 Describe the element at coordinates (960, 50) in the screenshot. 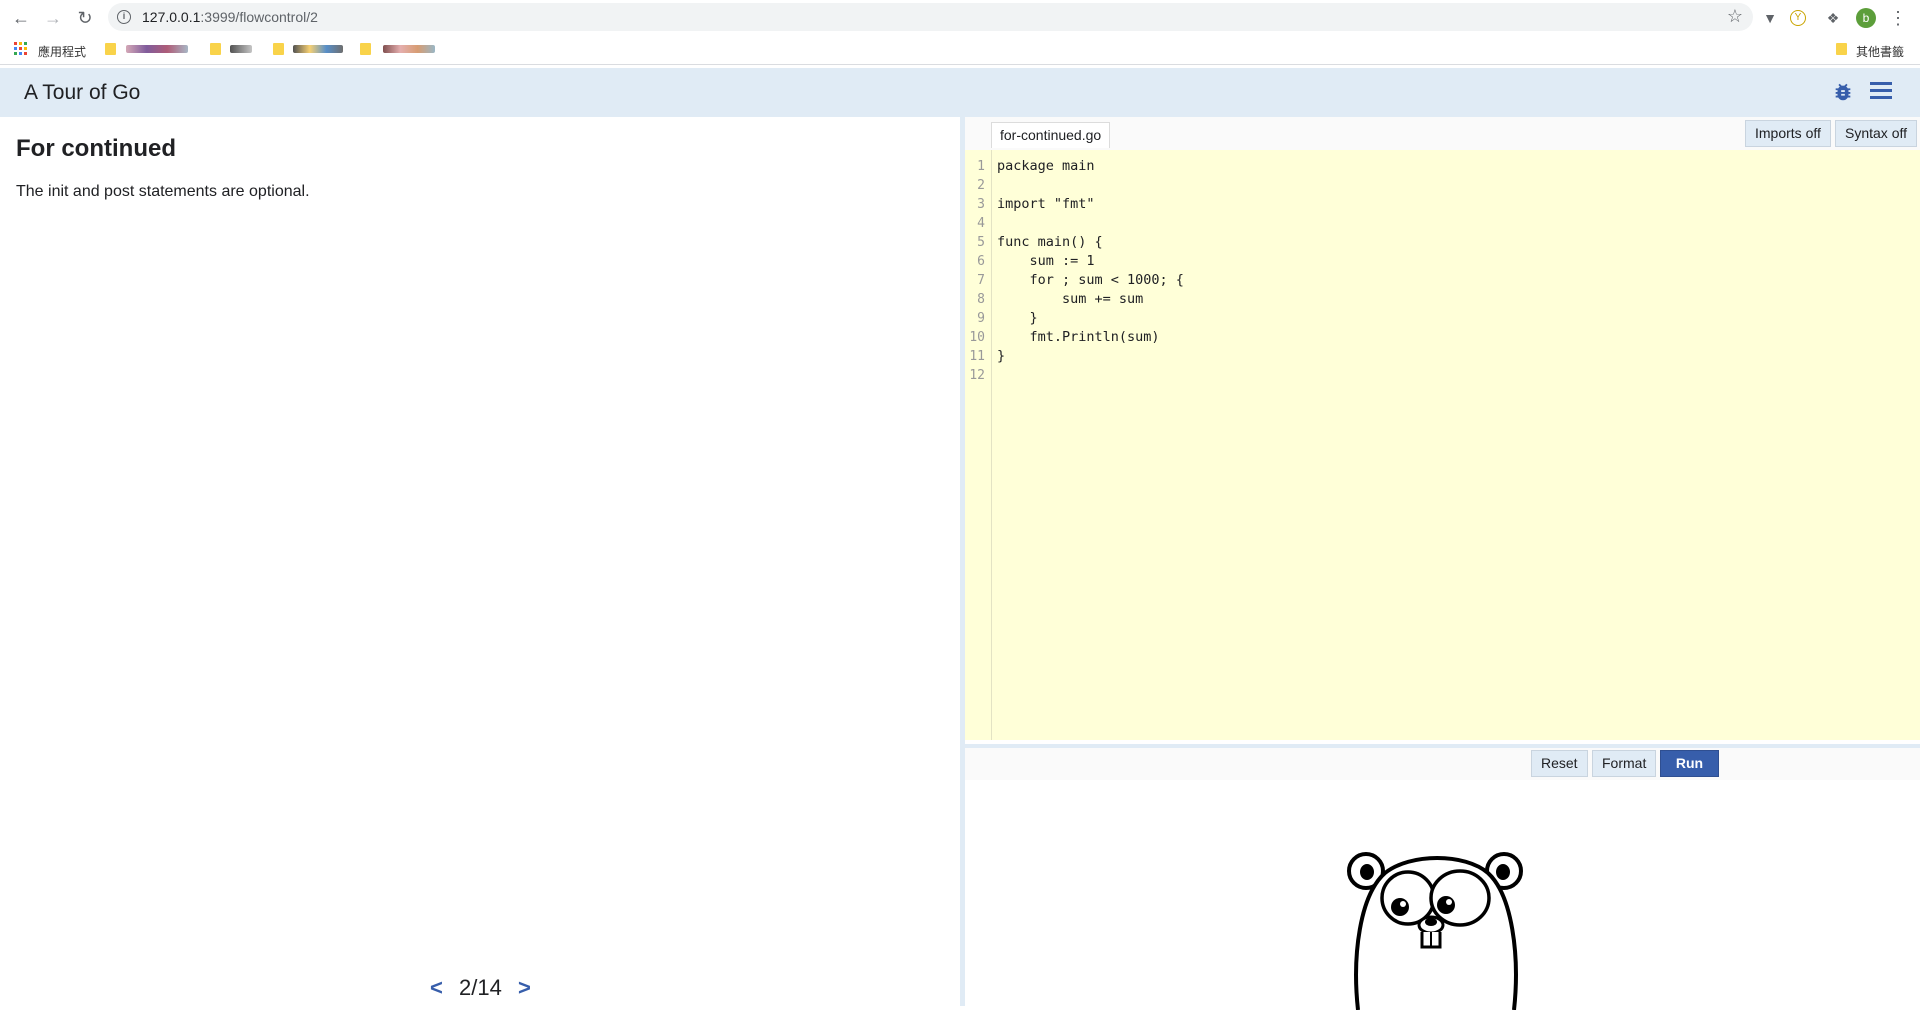

I see `bookmarks-bar: 應用程式 其他書籤` at that location.